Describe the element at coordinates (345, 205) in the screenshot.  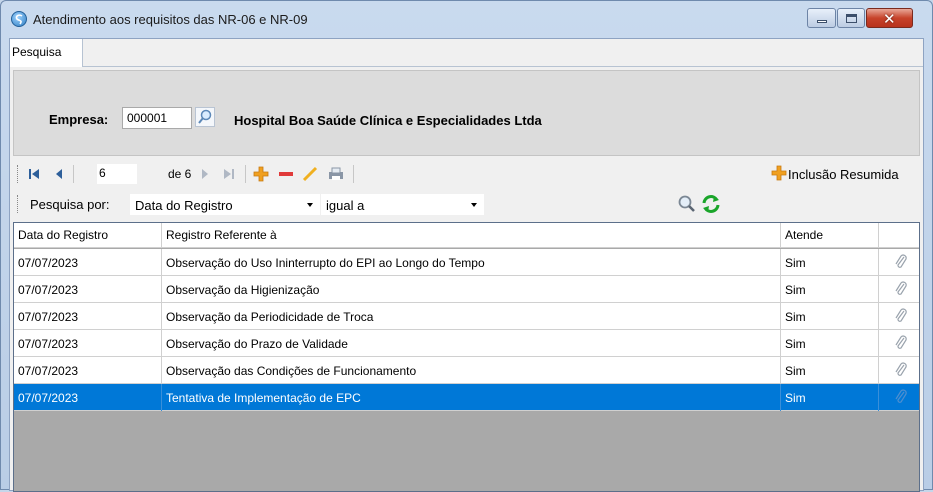
I see `filter-operator-value: igual a` at that location.